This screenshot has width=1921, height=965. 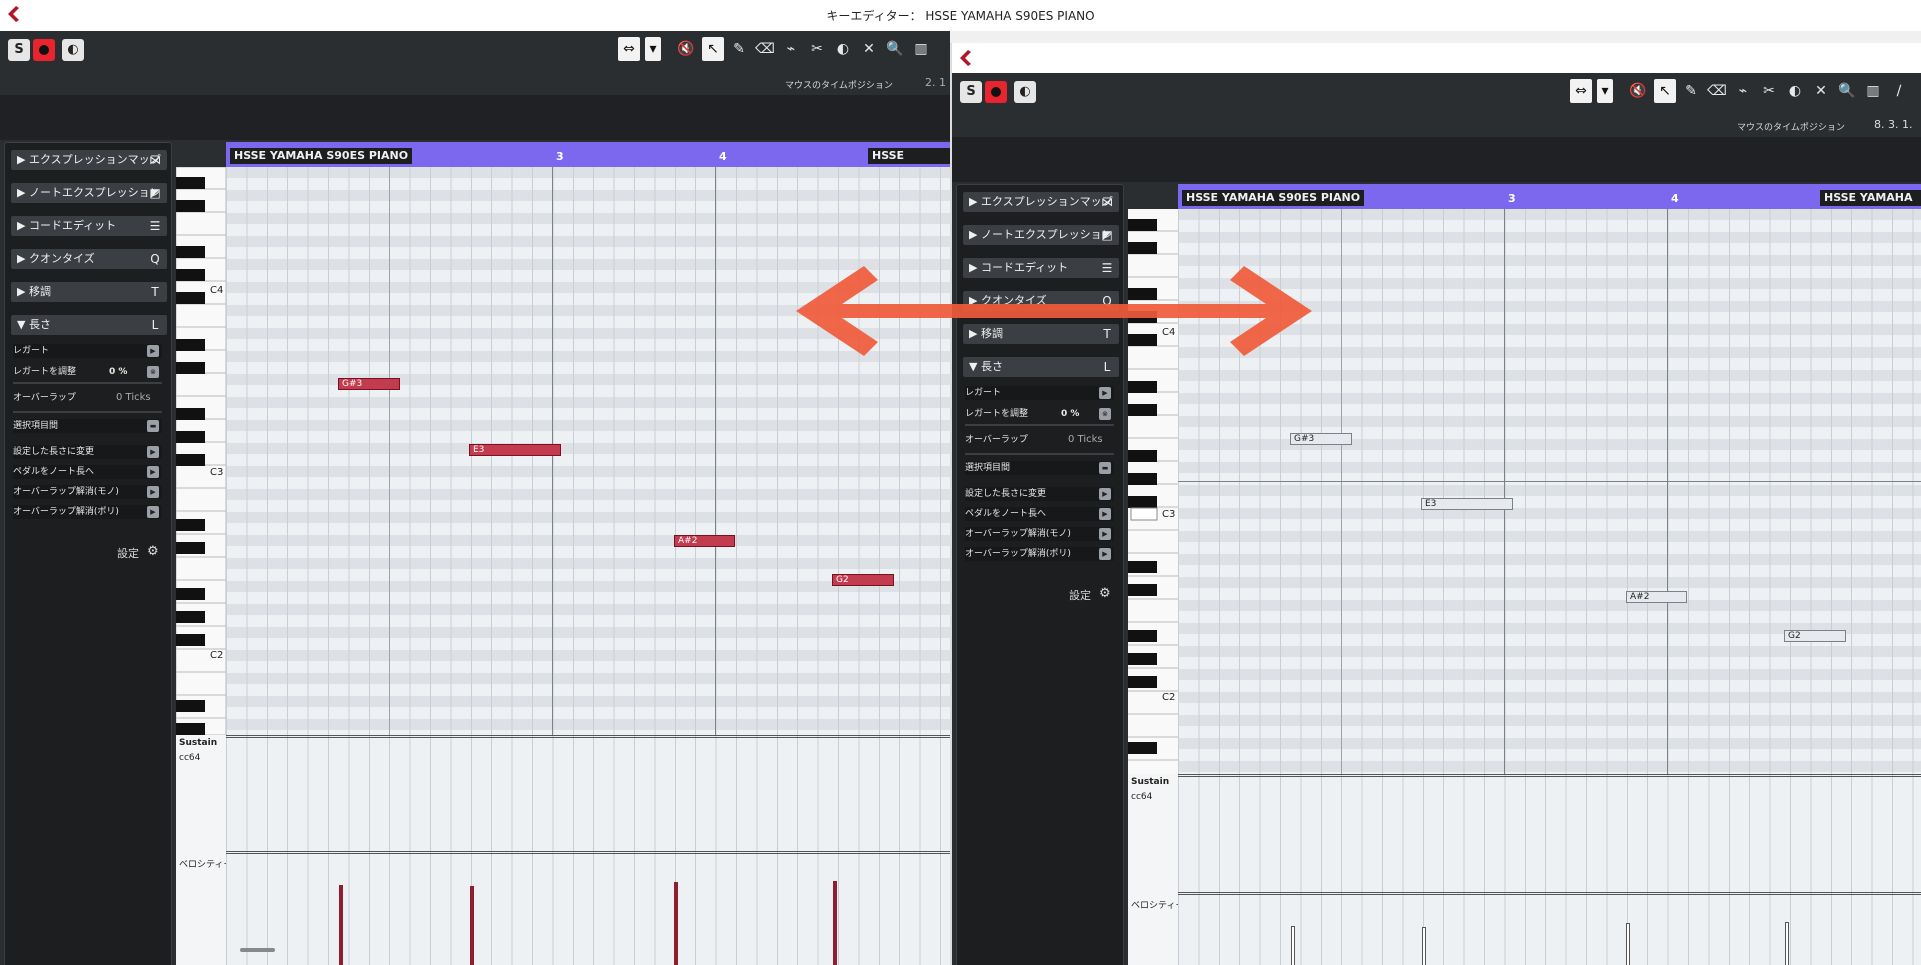 I want to click on horizontal-scrollbar, so click(x=257, y=950).